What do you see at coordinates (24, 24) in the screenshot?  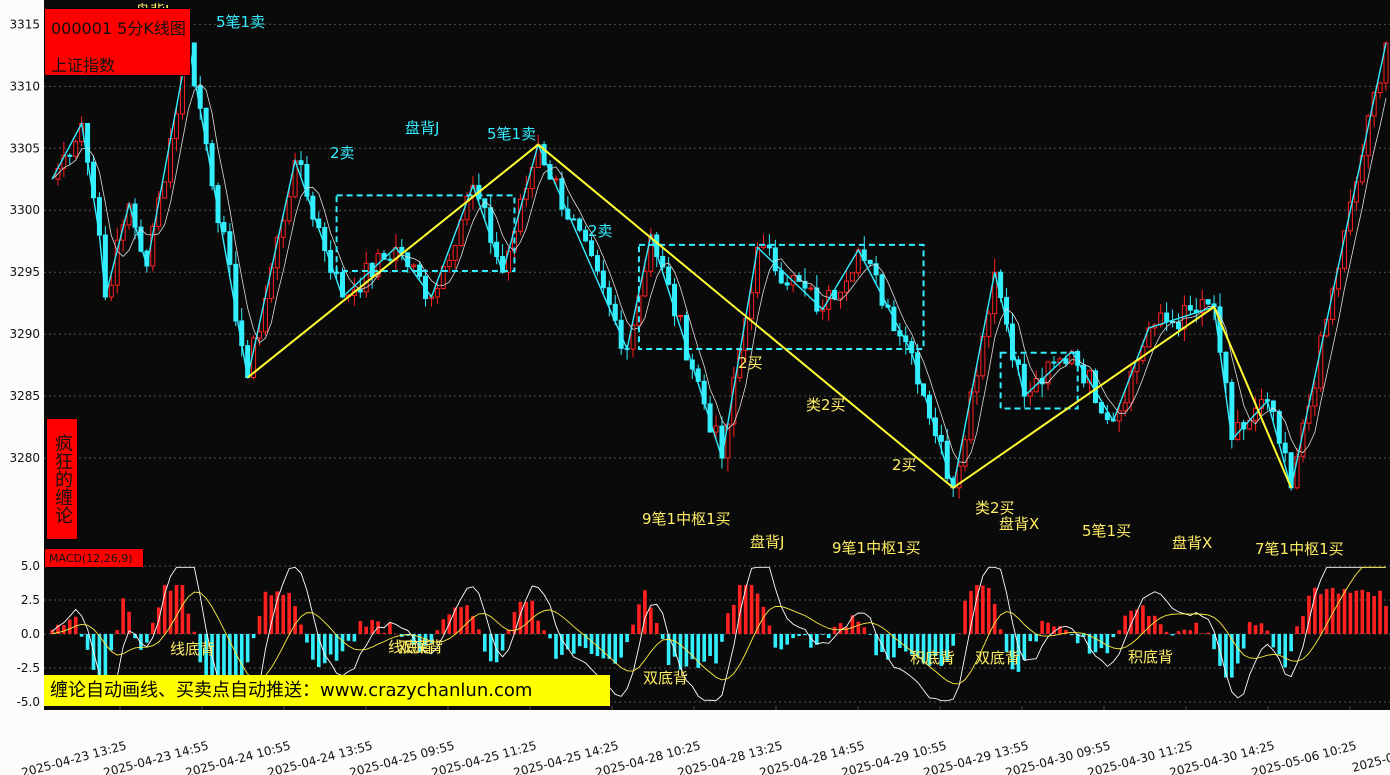 I see `price-ytick-label: 3315` at bounding box center [24, 24].